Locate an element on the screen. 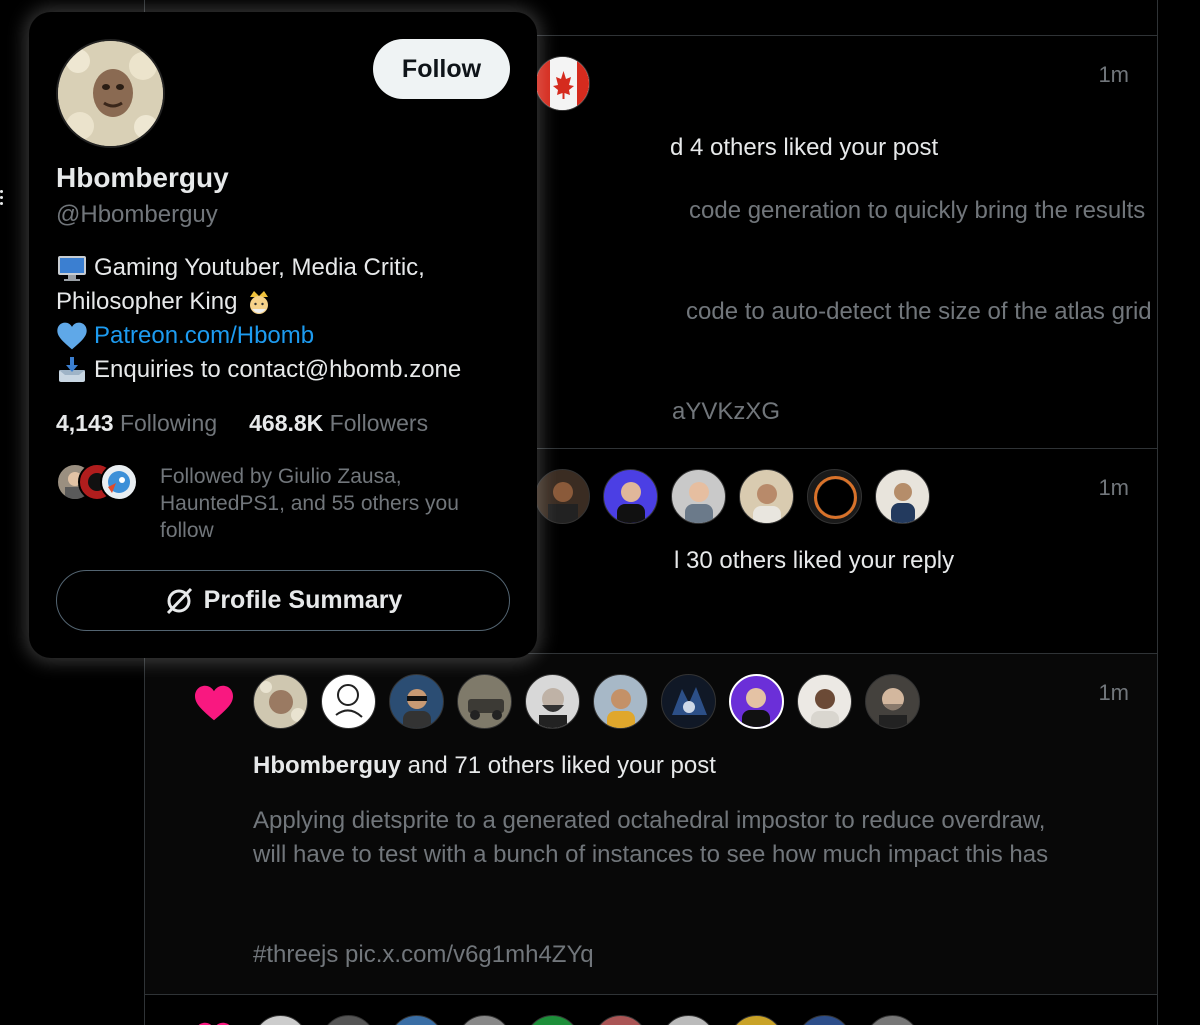 This screenshot has width=1200, height=1025. actor-name: Hbomberguy is located at coordinates (327, 765).